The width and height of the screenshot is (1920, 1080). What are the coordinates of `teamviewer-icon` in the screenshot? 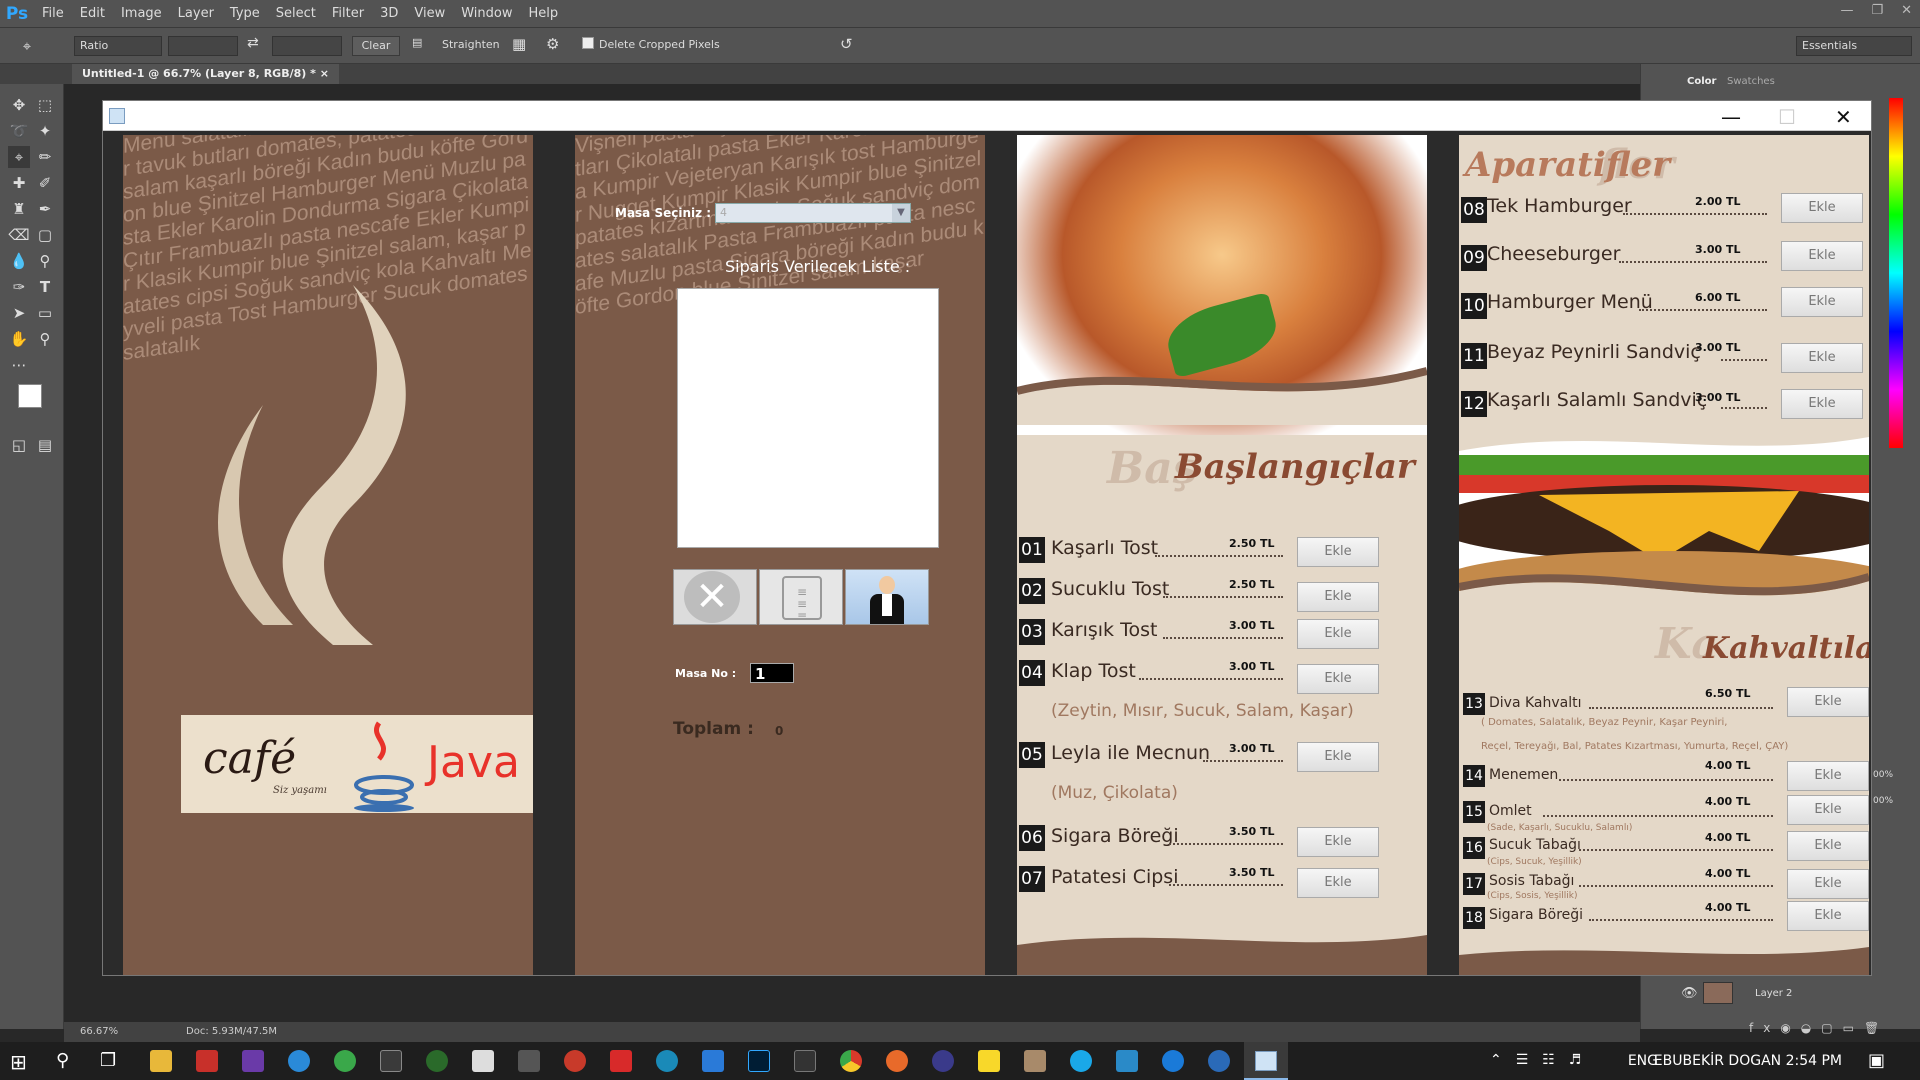 It's located at (1173, 1061).